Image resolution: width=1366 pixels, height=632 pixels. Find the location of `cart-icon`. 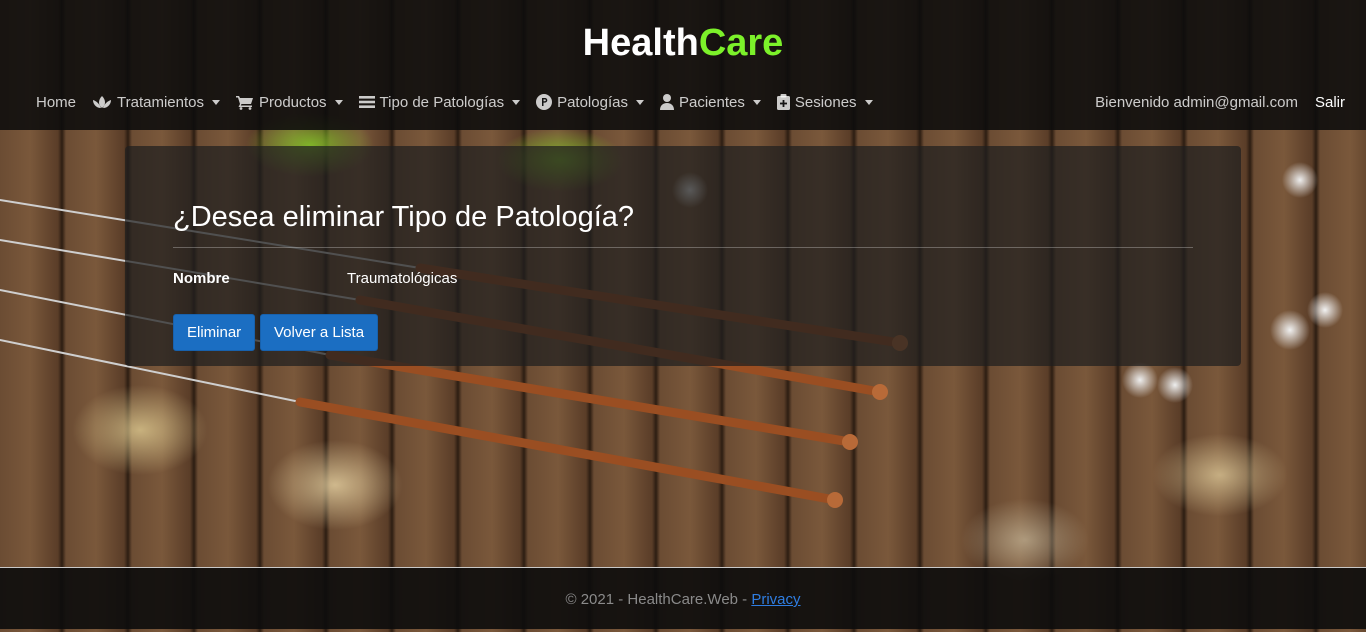

cart-icon is located at coordinates (245, 102).